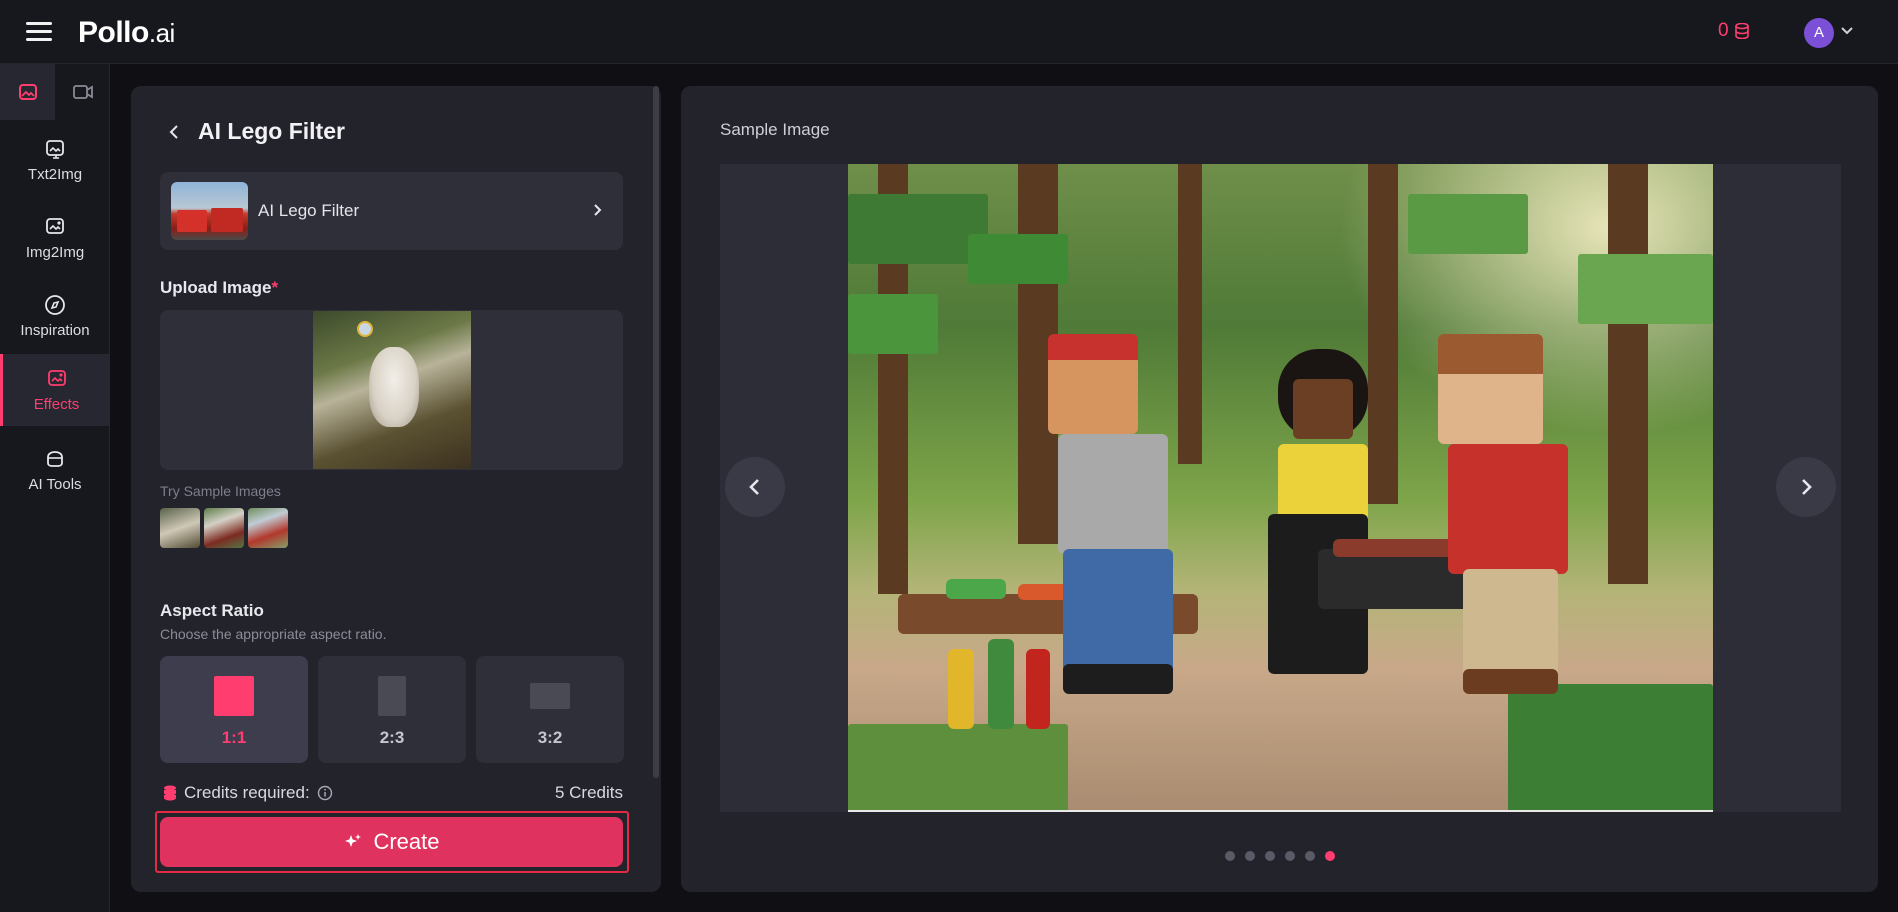  What do you see at coordinates (393, 794) in the screenshot?
I see `credits-required-row: Credits required: 5 Credits` at bounding box center [393, 794].